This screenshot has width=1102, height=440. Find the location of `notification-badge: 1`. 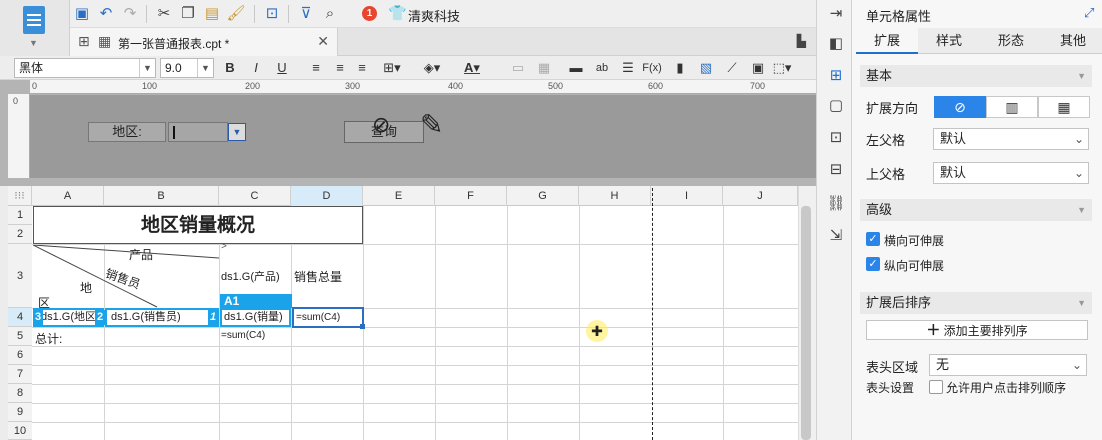

notification-badge: 1 is located at coordinates (369, 13).